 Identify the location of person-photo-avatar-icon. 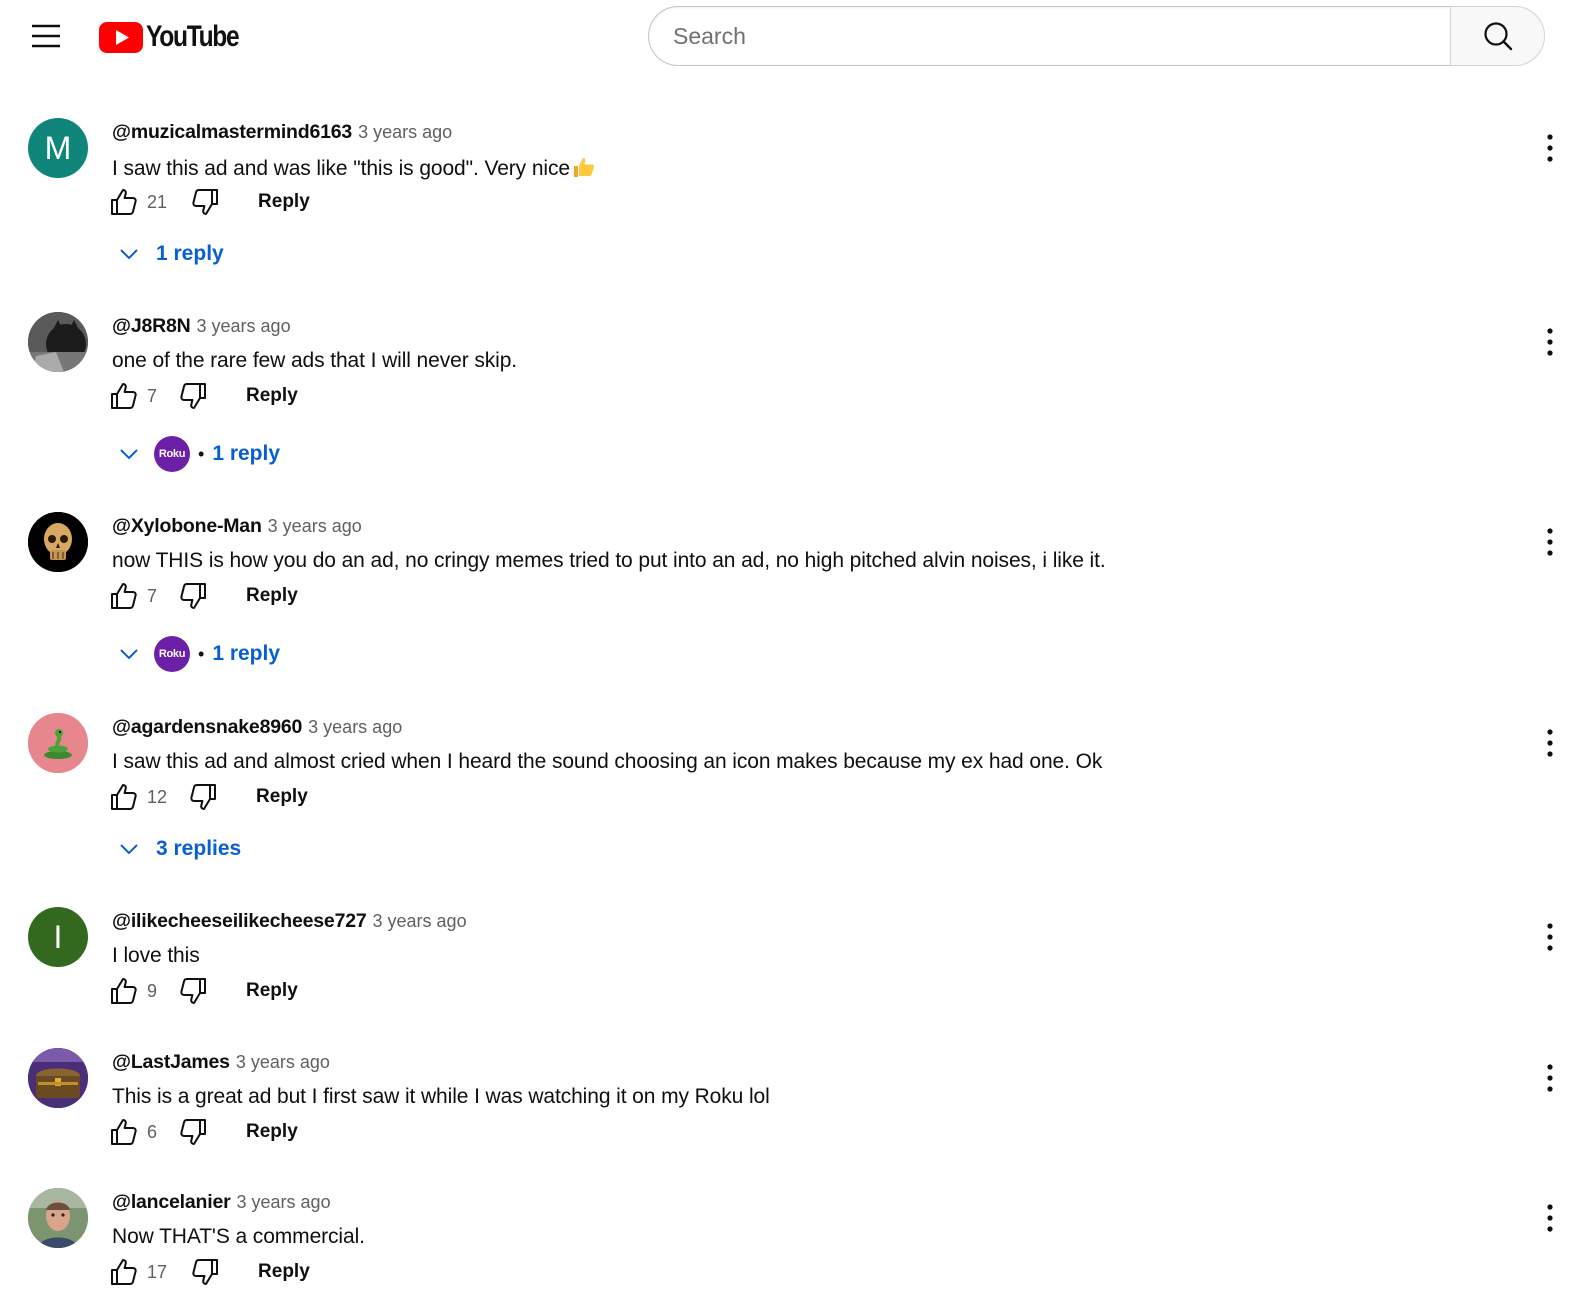
(58, 1218).